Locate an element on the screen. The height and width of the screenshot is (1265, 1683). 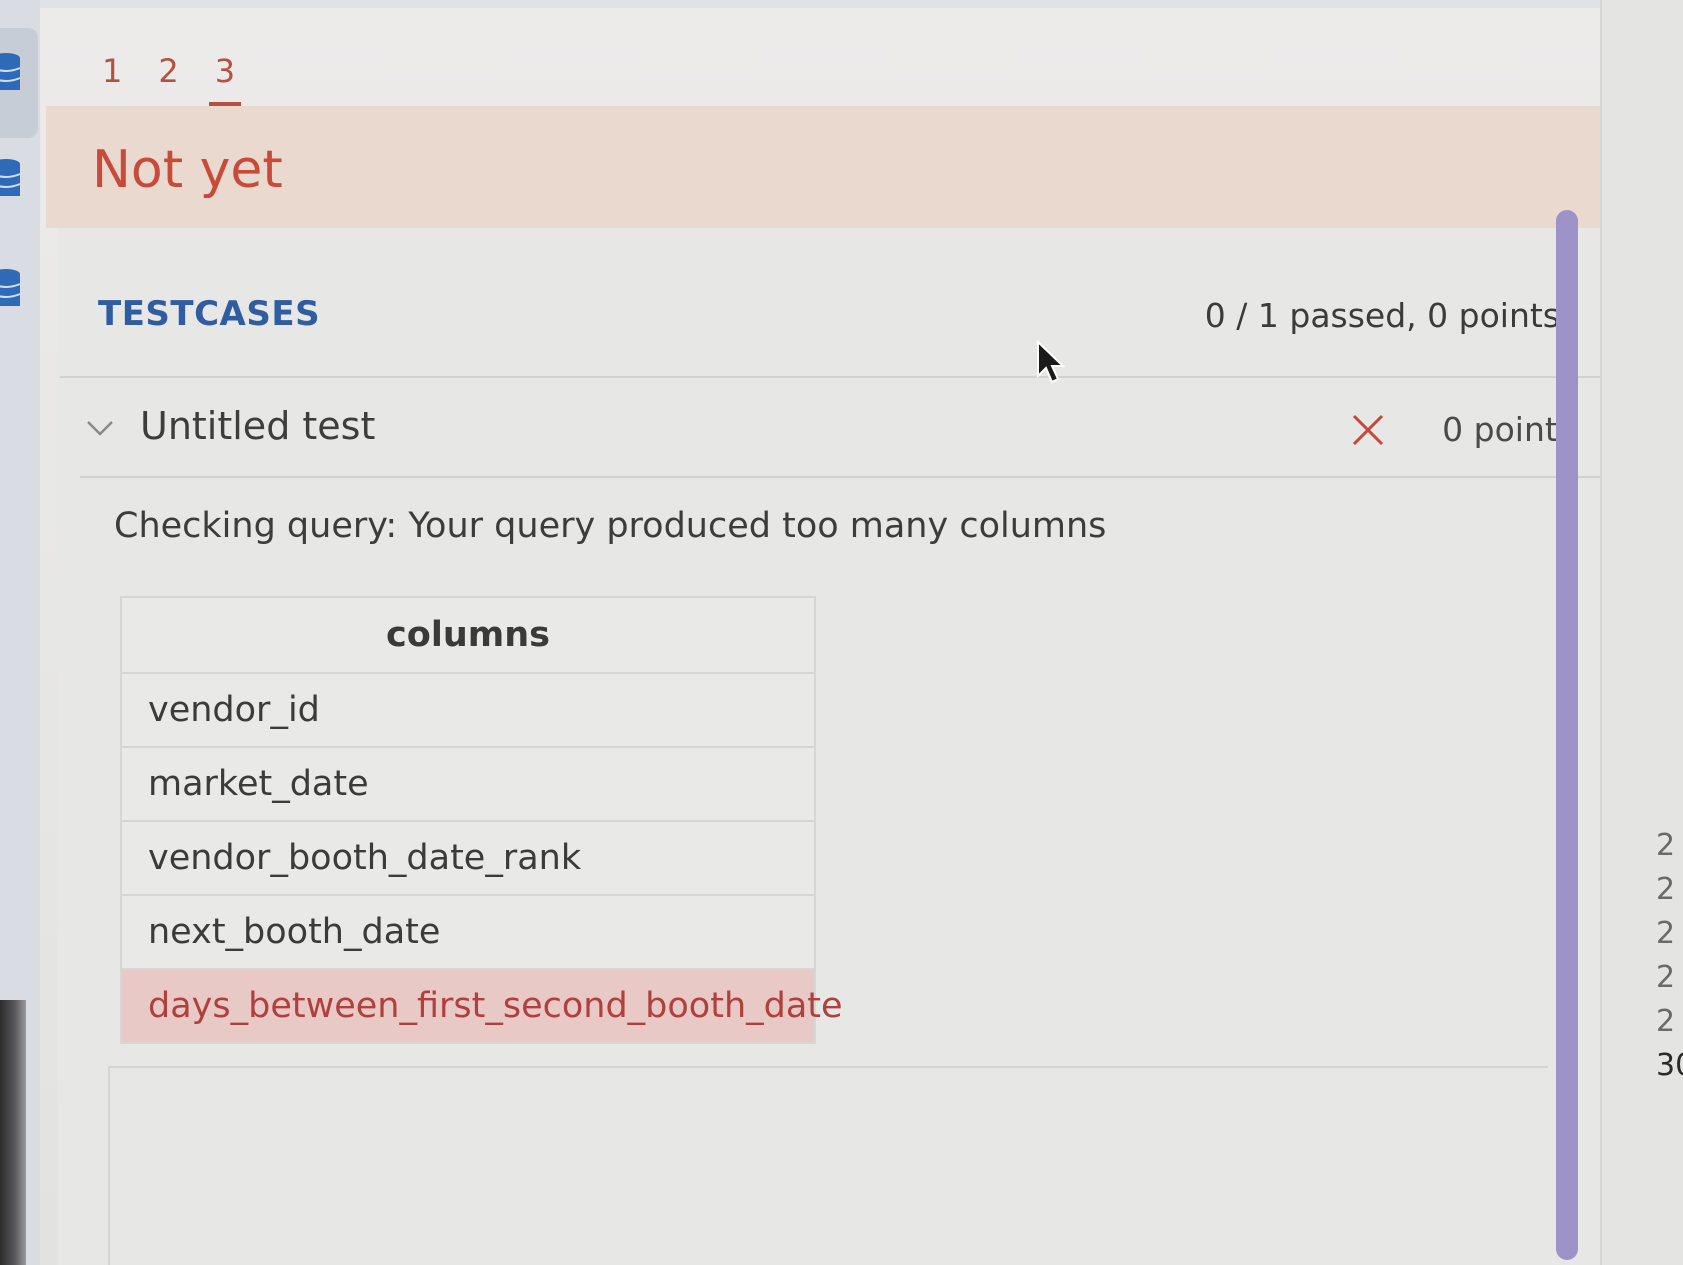
screen-bezel is located at coordinates (13, 1132).